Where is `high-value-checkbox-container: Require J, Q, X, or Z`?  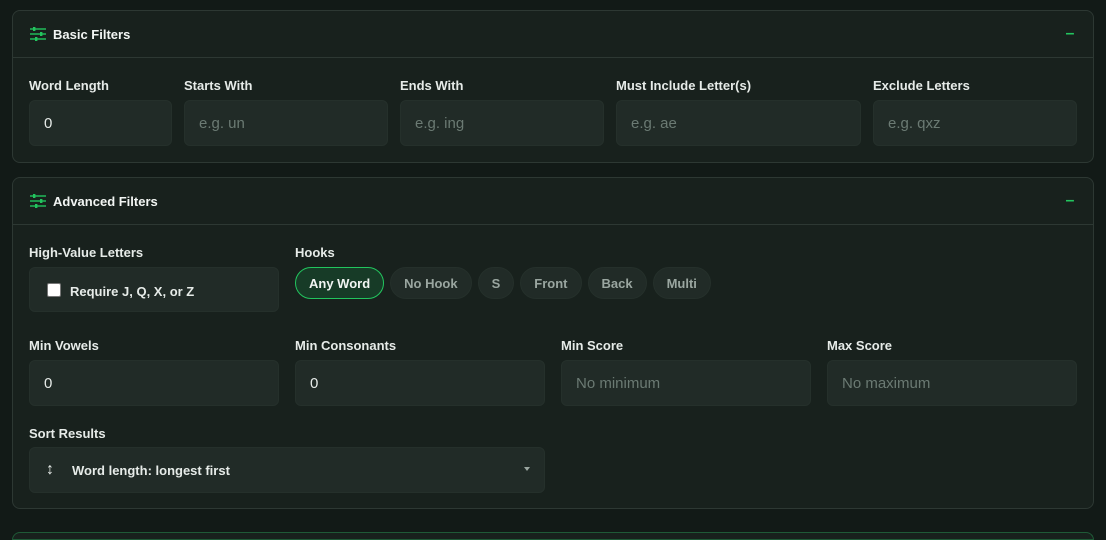 high-value-checkbox-container: Require J, Q, X, or Z is located at coordinates (154, 289).